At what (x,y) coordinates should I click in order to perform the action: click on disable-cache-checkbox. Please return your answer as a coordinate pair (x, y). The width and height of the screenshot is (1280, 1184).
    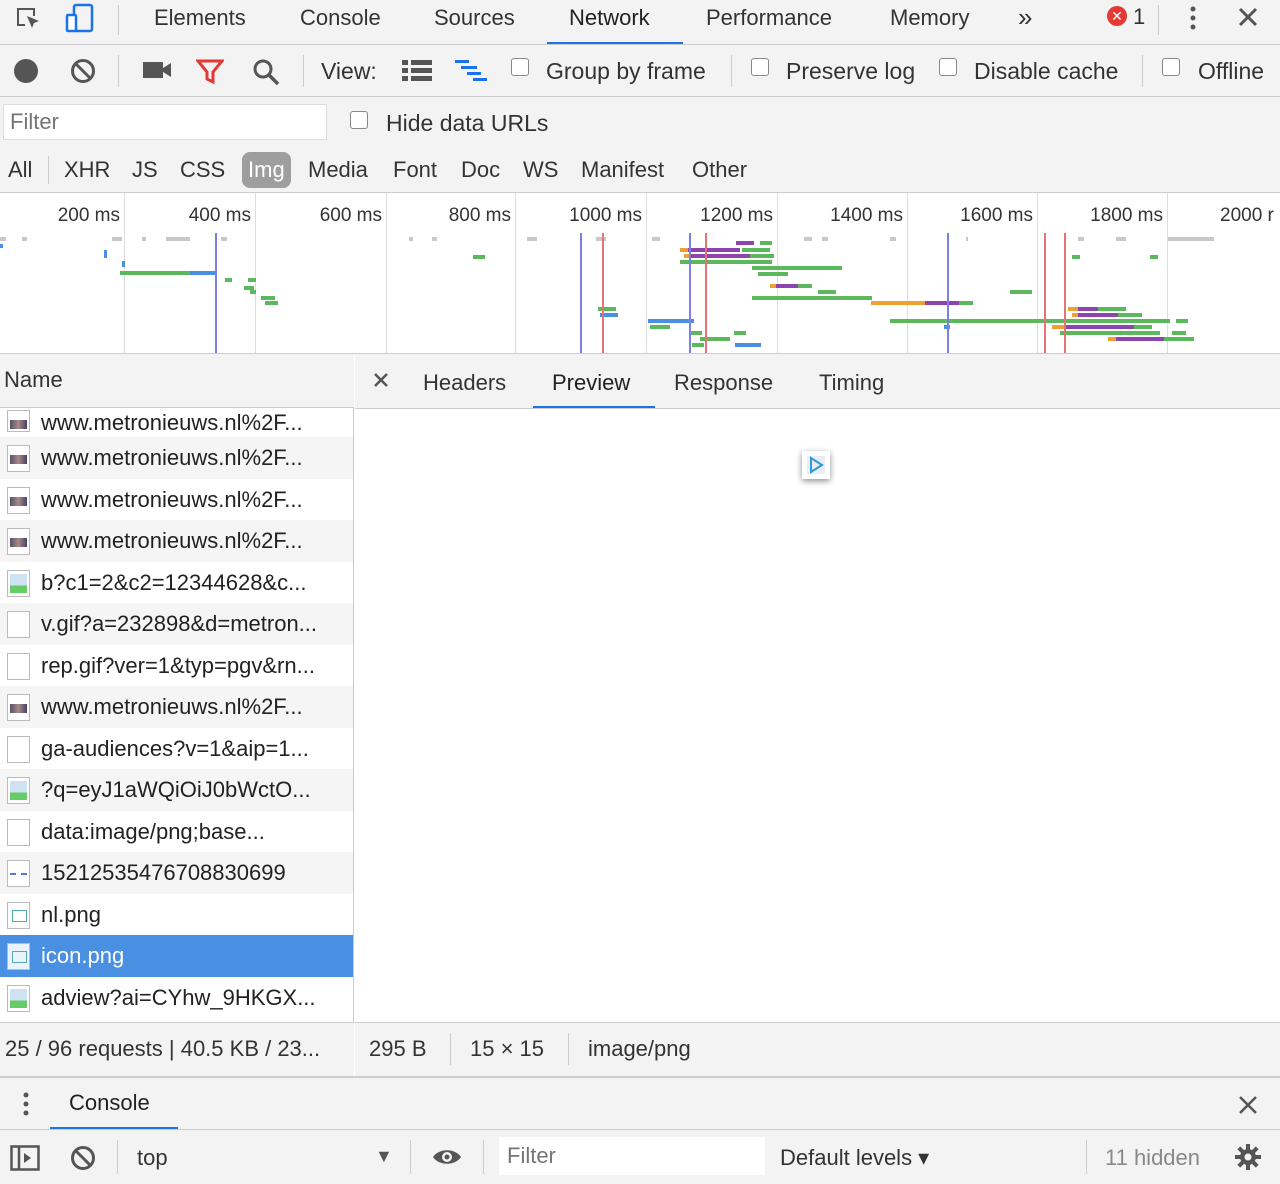
    Looking at the image, I should click on (948, 67).